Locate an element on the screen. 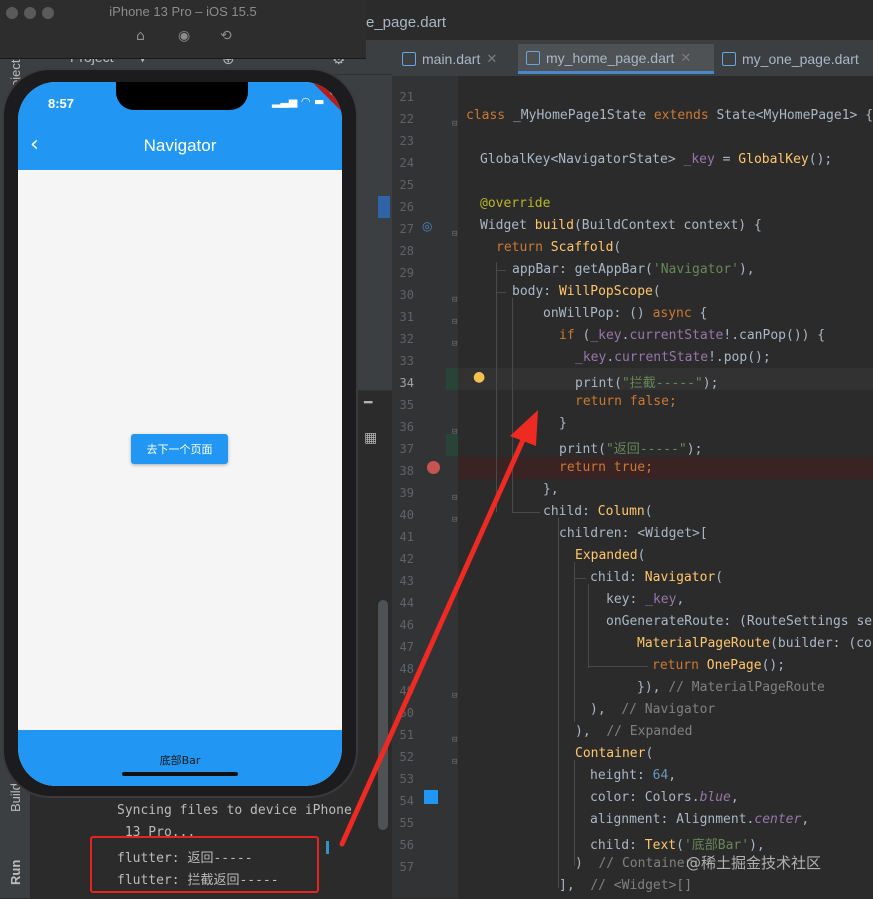 The width and height of the screenshot is (873, 899). annotation-arrow is located at coordinates (438, 628).